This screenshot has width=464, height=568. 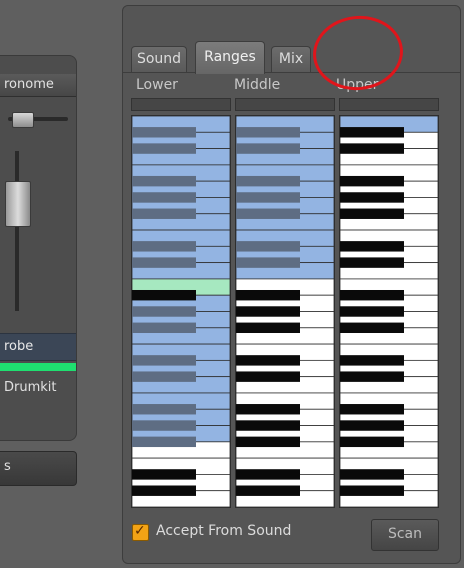 I want to click on left-panel-button: s, so click(x=38, y=468).